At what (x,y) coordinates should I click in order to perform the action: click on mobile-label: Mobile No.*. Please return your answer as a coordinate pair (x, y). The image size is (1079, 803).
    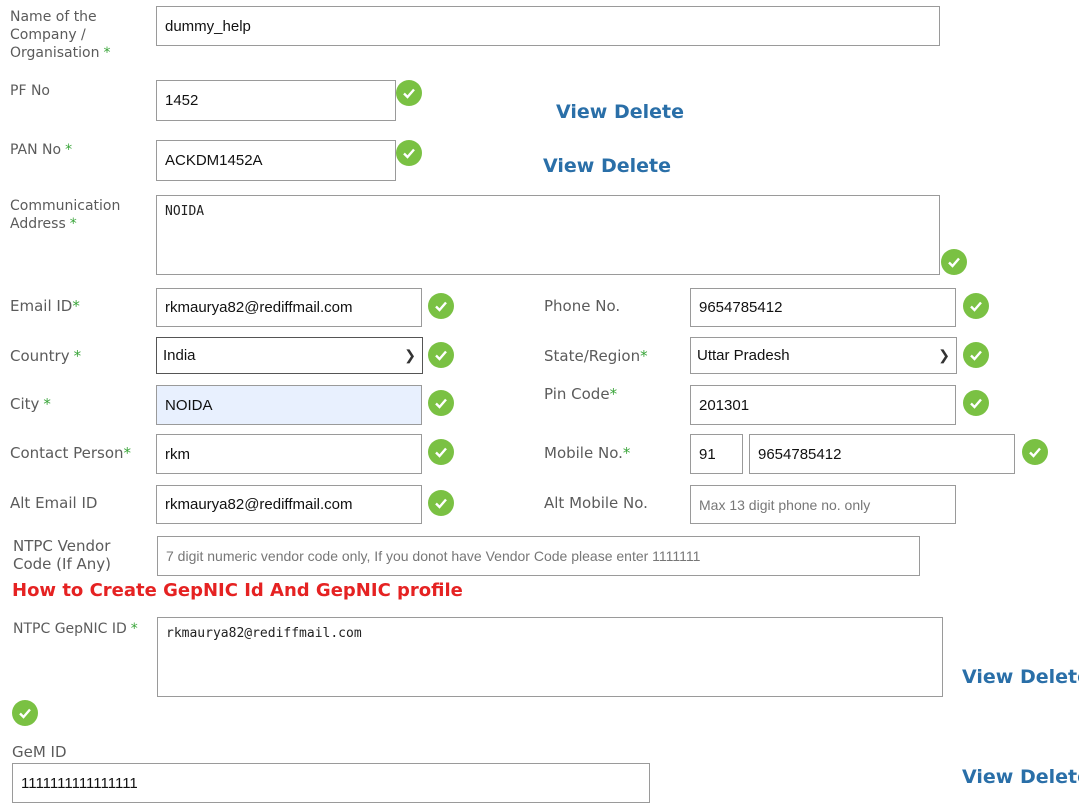
    Looking at the image, I should click on (587, 453).